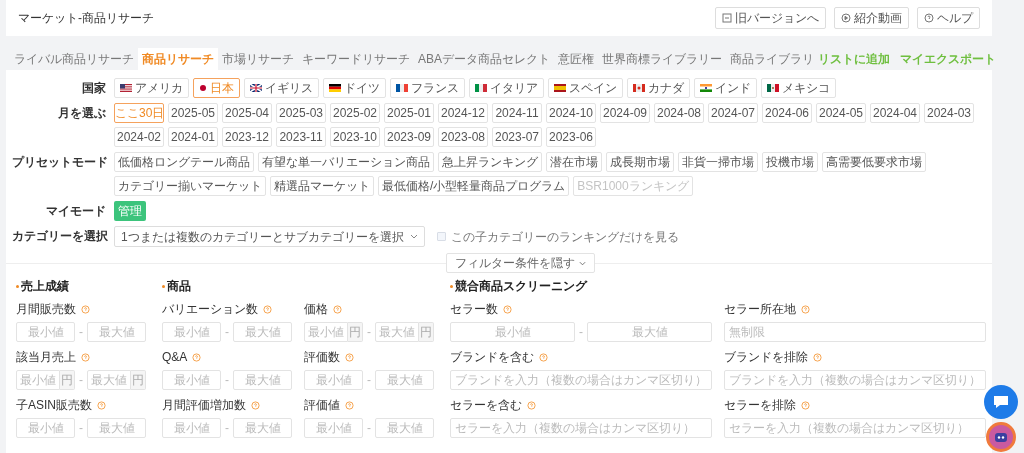 The height and width of the screenshot is (453, 1024). Describe the element at coordinates (356, 59) in the screenshot. I see `tab: キーワードリサーチ` at that location.